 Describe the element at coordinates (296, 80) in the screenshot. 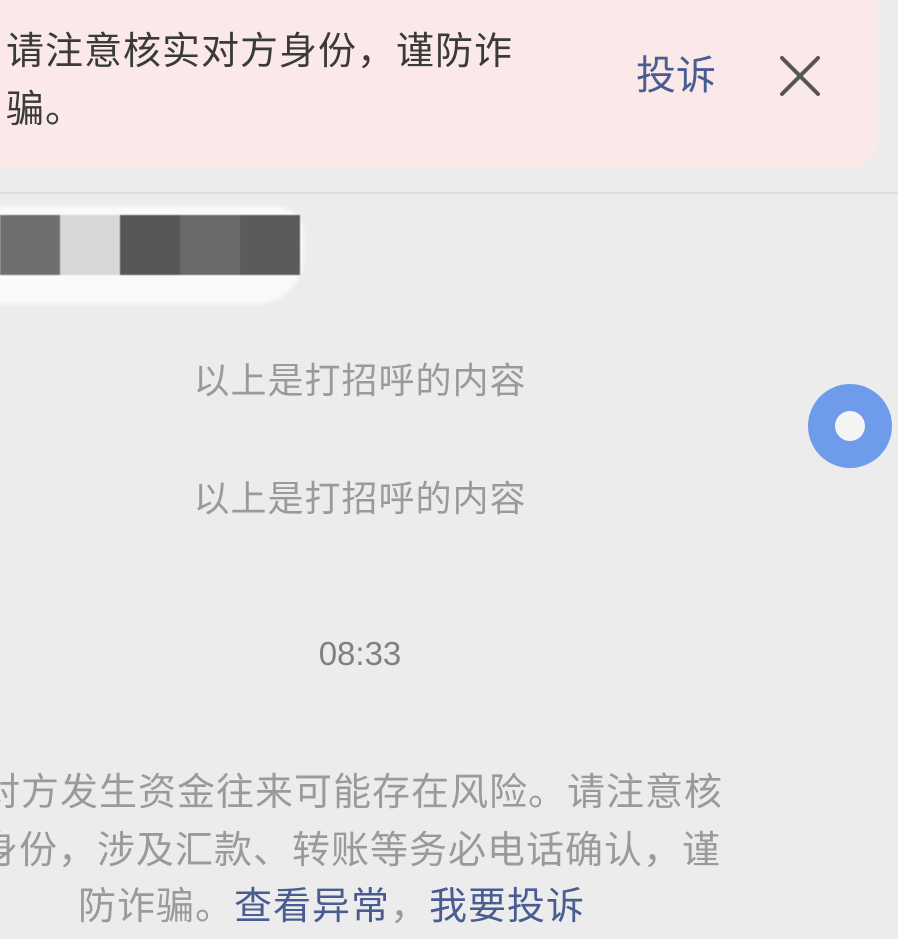

I see `banner-warning-text: 请注意核实对方身份，谨防诈 骗。` at that location.